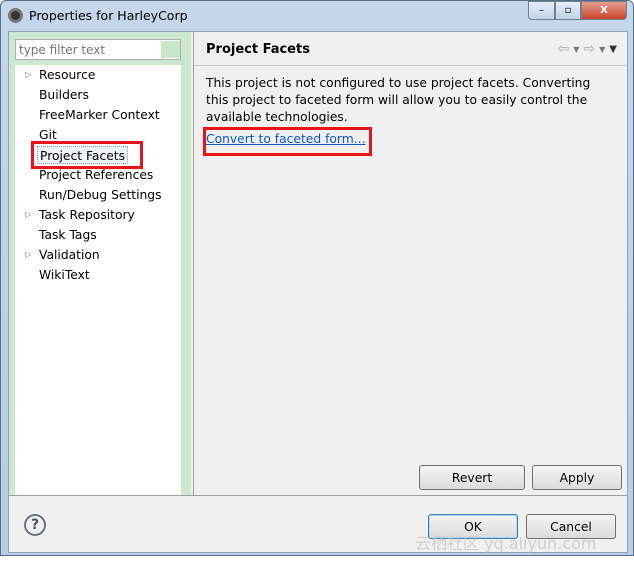  I want to click on minimize-button: –, so click(541, 10).